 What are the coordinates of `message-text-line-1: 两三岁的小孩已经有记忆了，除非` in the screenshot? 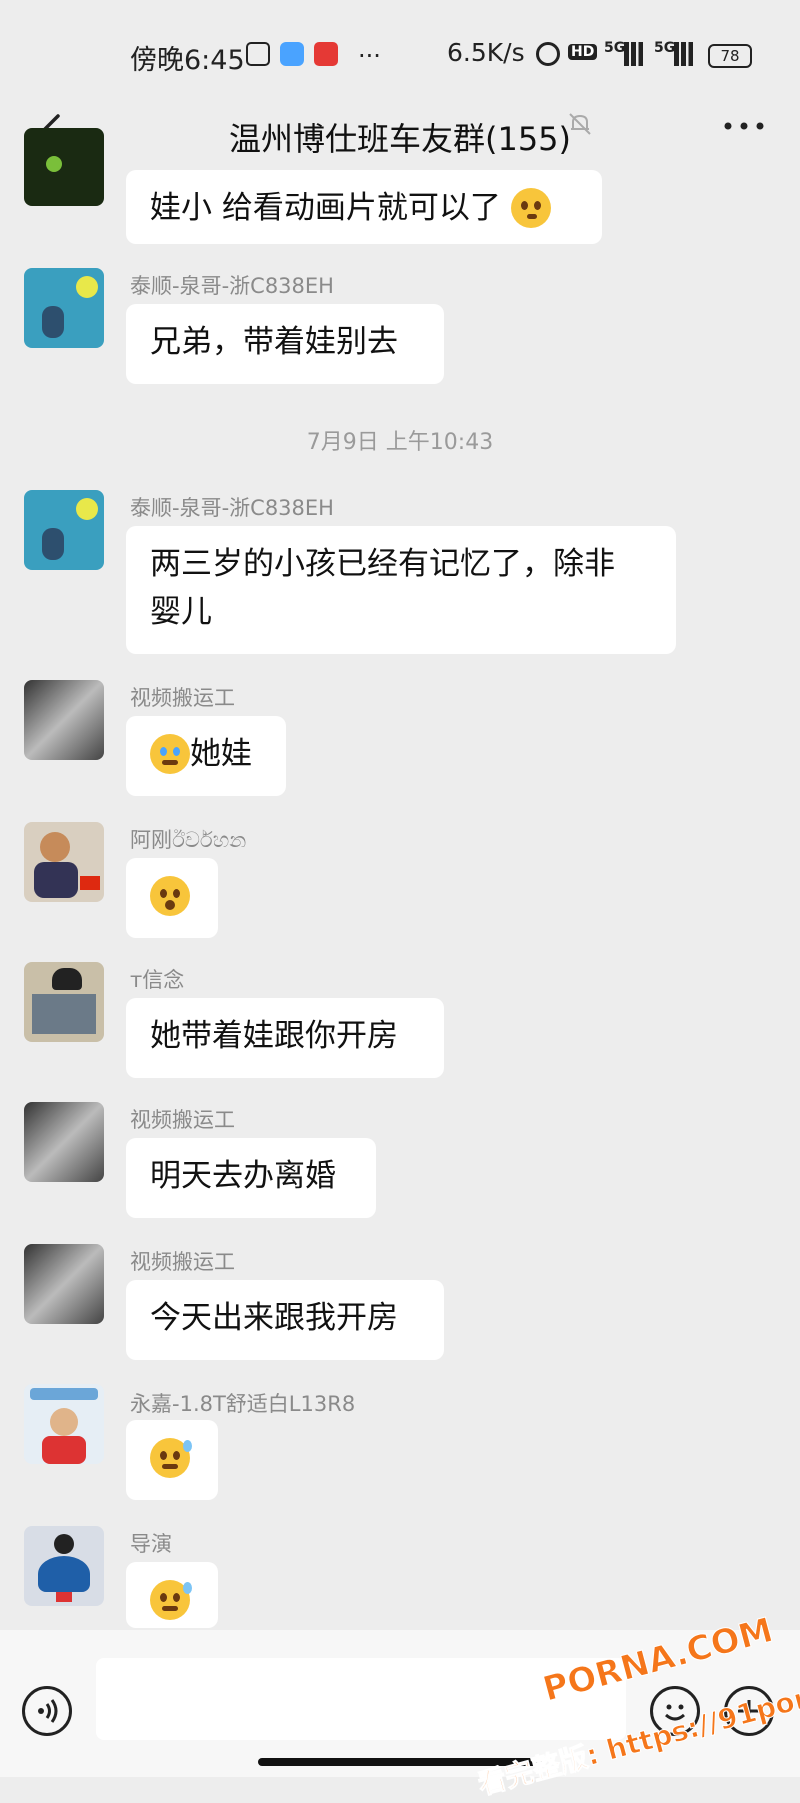 It's located at (382, 564).